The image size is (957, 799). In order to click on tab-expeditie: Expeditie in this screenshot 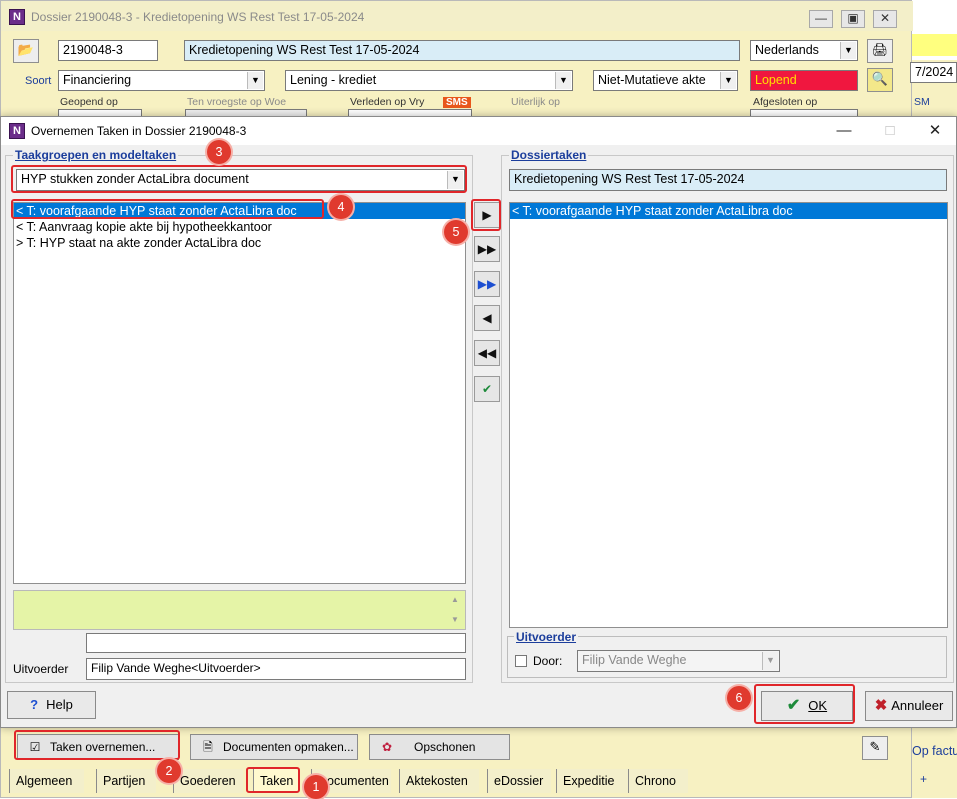, I will do `click(593, 781)`.